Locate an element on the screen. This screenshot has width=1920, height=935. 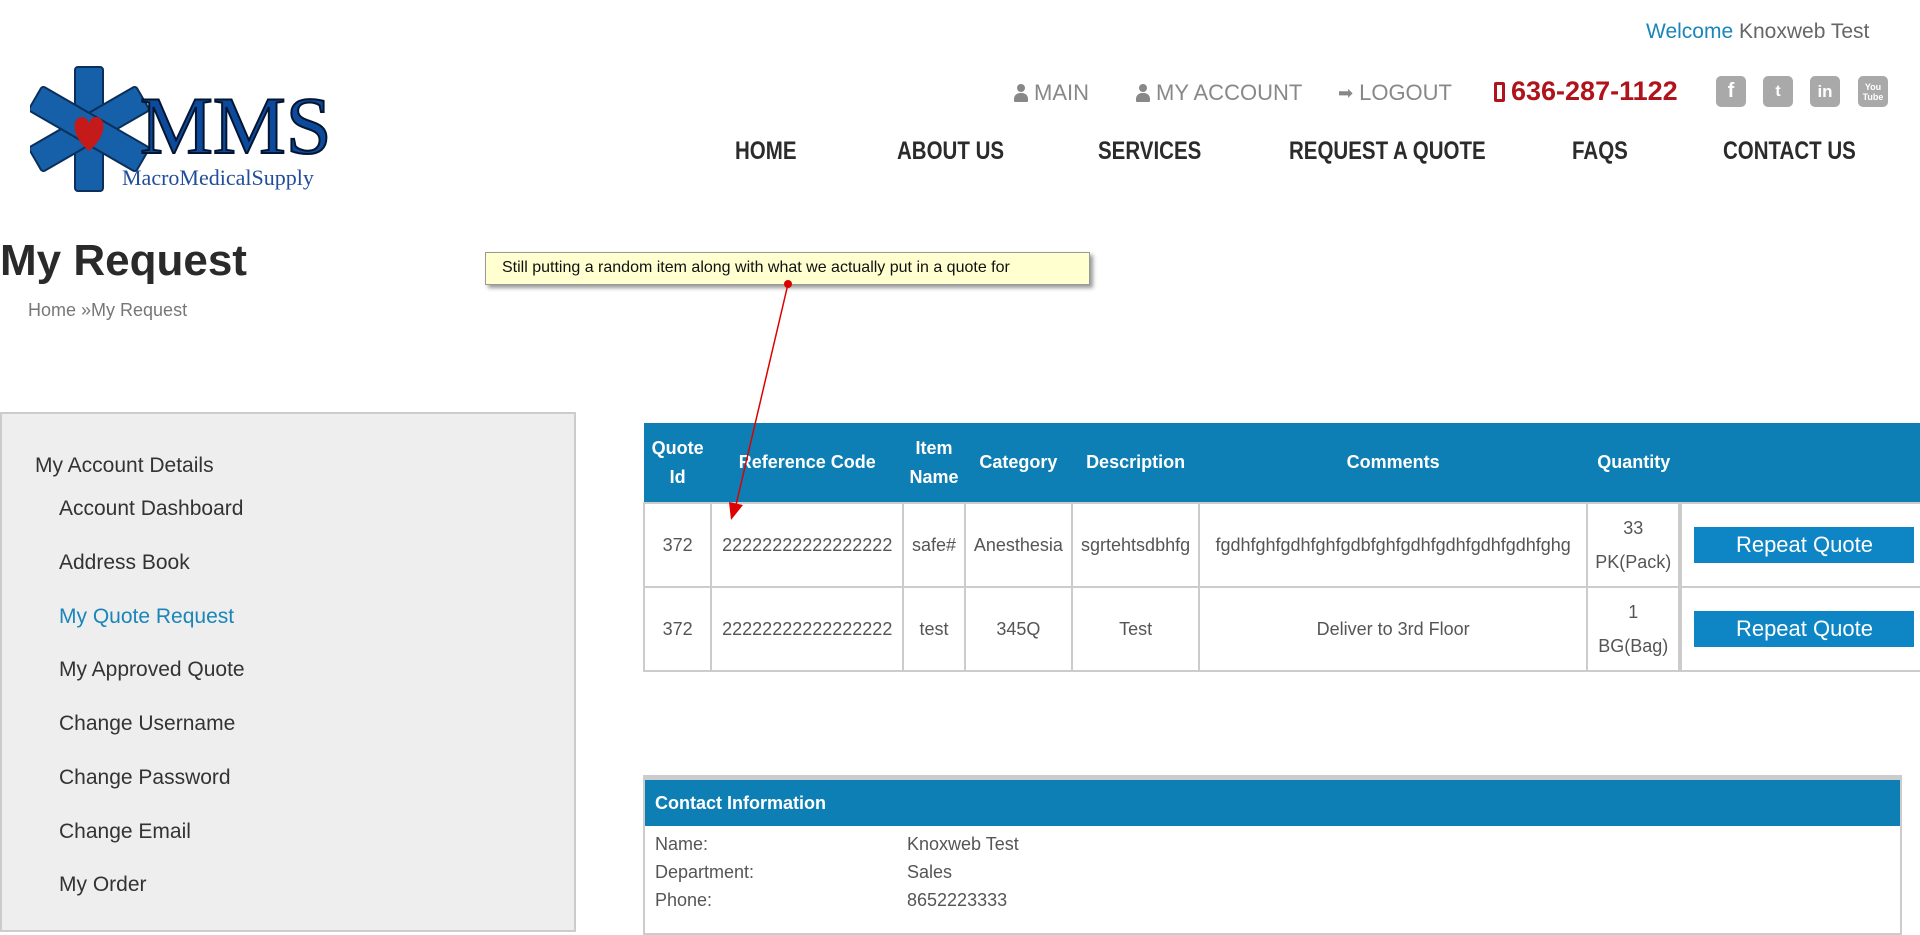
youtube-icon: You Tube is located at coordinates (1873, 91).